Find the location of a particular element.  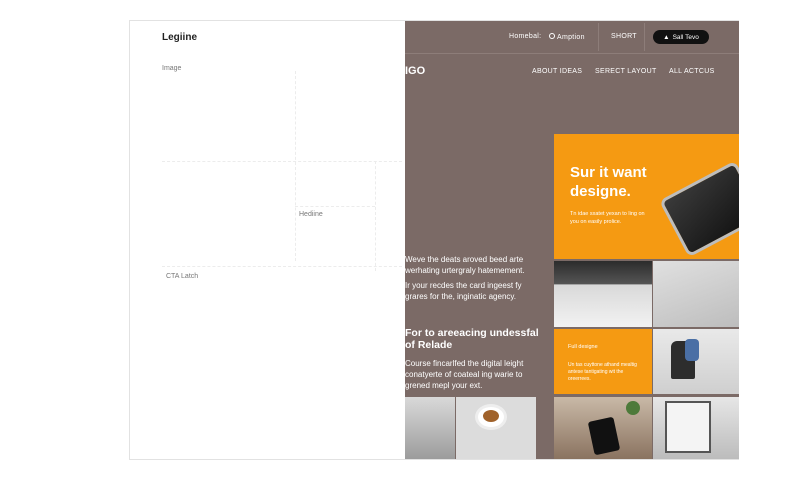

laptop-image is located at coordinates (701, 209).